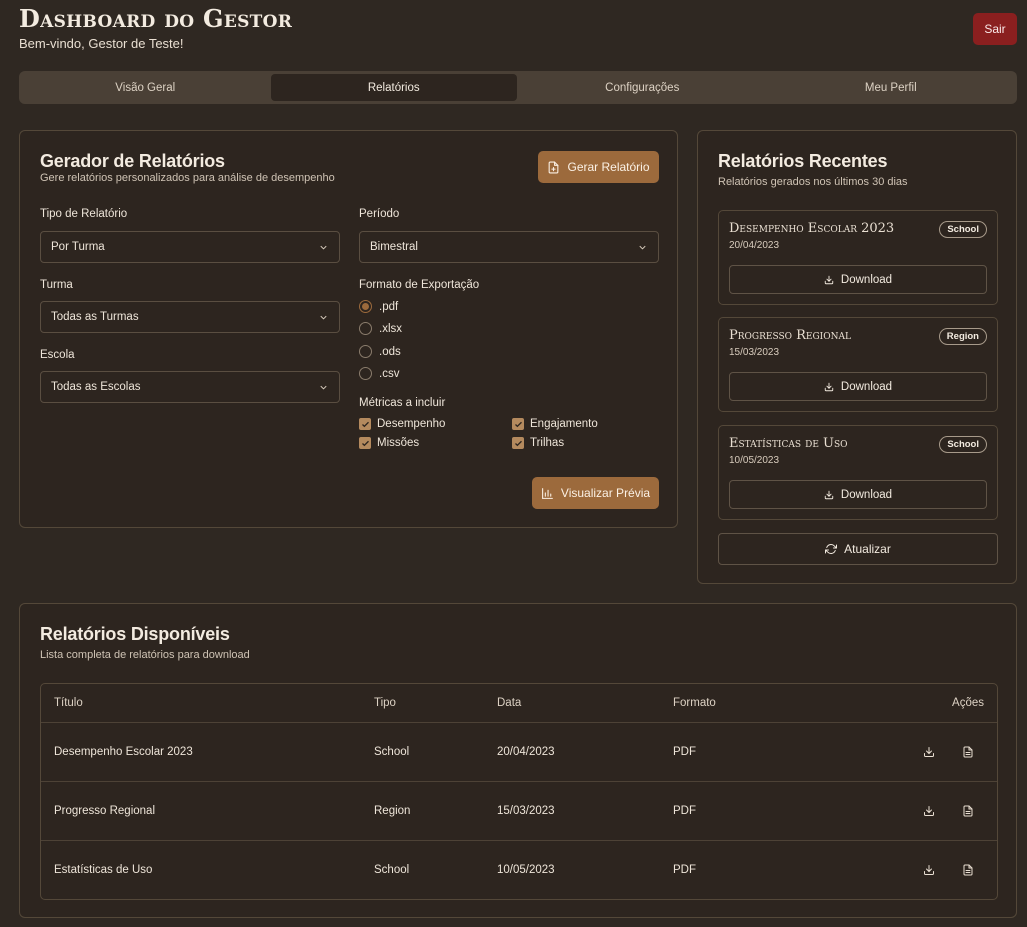 The height and width of the screenshot is (927, 1027). I want to click on cell-date: 20/04/2023, so click(526, 752).